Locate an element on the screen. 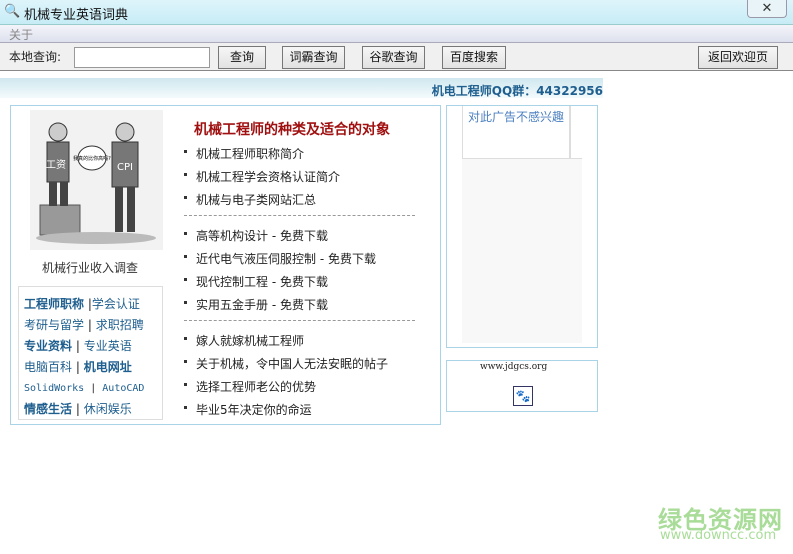  link-autocad: AutoCAD is located at coordinates (123, 388).